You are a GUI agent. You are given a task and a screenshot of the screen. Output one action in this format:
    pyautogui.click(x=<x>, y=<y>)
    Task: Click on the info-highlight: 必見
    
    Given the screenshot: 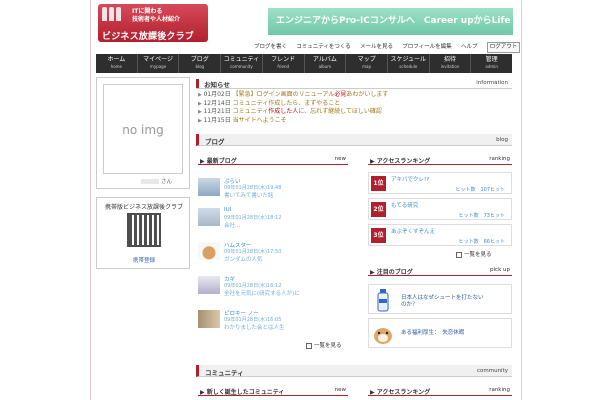 What is the action you would take?
    pyautogui.click(x=340, y=94)
    